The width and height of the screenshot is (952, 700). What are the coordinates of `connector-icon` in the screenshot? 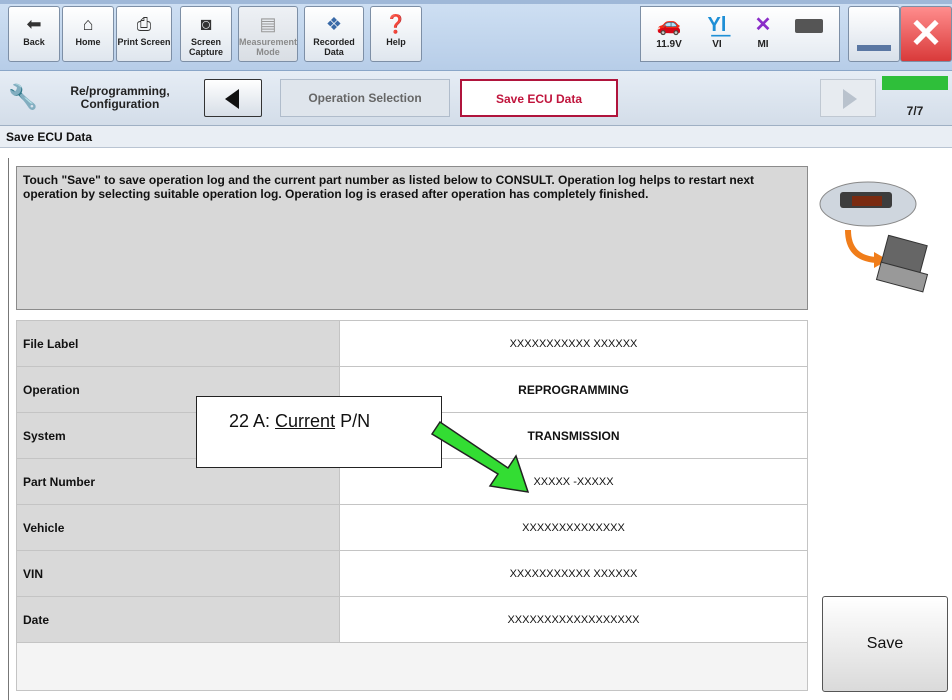 It's located at (809, 25).